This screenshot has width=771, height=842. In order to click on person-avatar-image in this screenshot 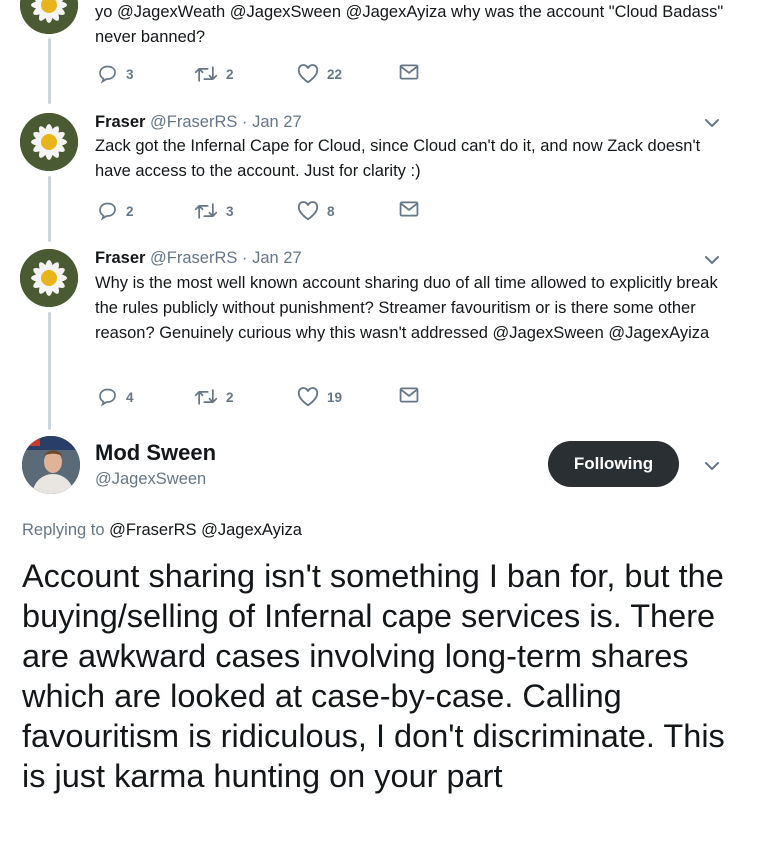, I will do `click(51, 465)`.